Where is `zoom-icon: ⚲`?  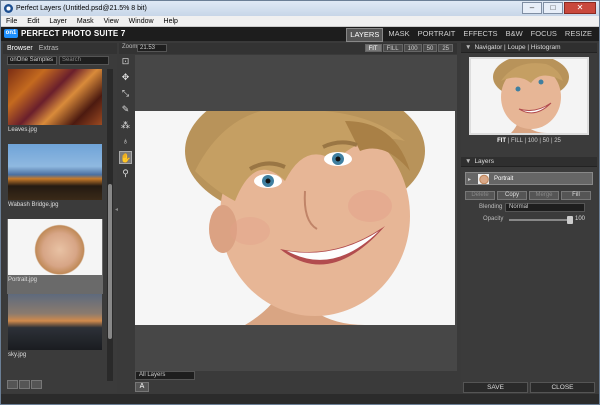
zoom-icon: ⚲ is located at coordinates (125, 173).